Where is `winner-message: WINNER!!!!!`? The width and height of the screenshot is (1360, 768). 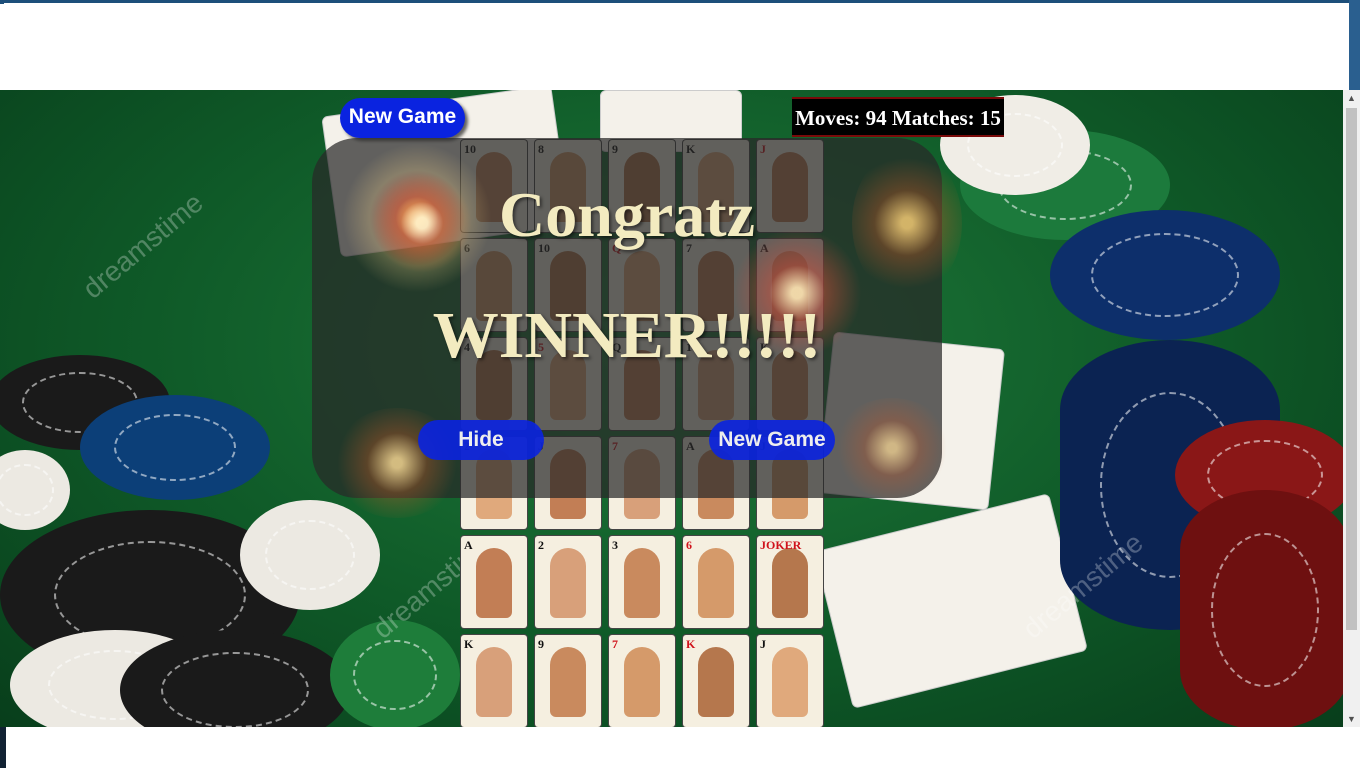
winner-message: WINNER!!!!! is located at coordinates (627, 335).